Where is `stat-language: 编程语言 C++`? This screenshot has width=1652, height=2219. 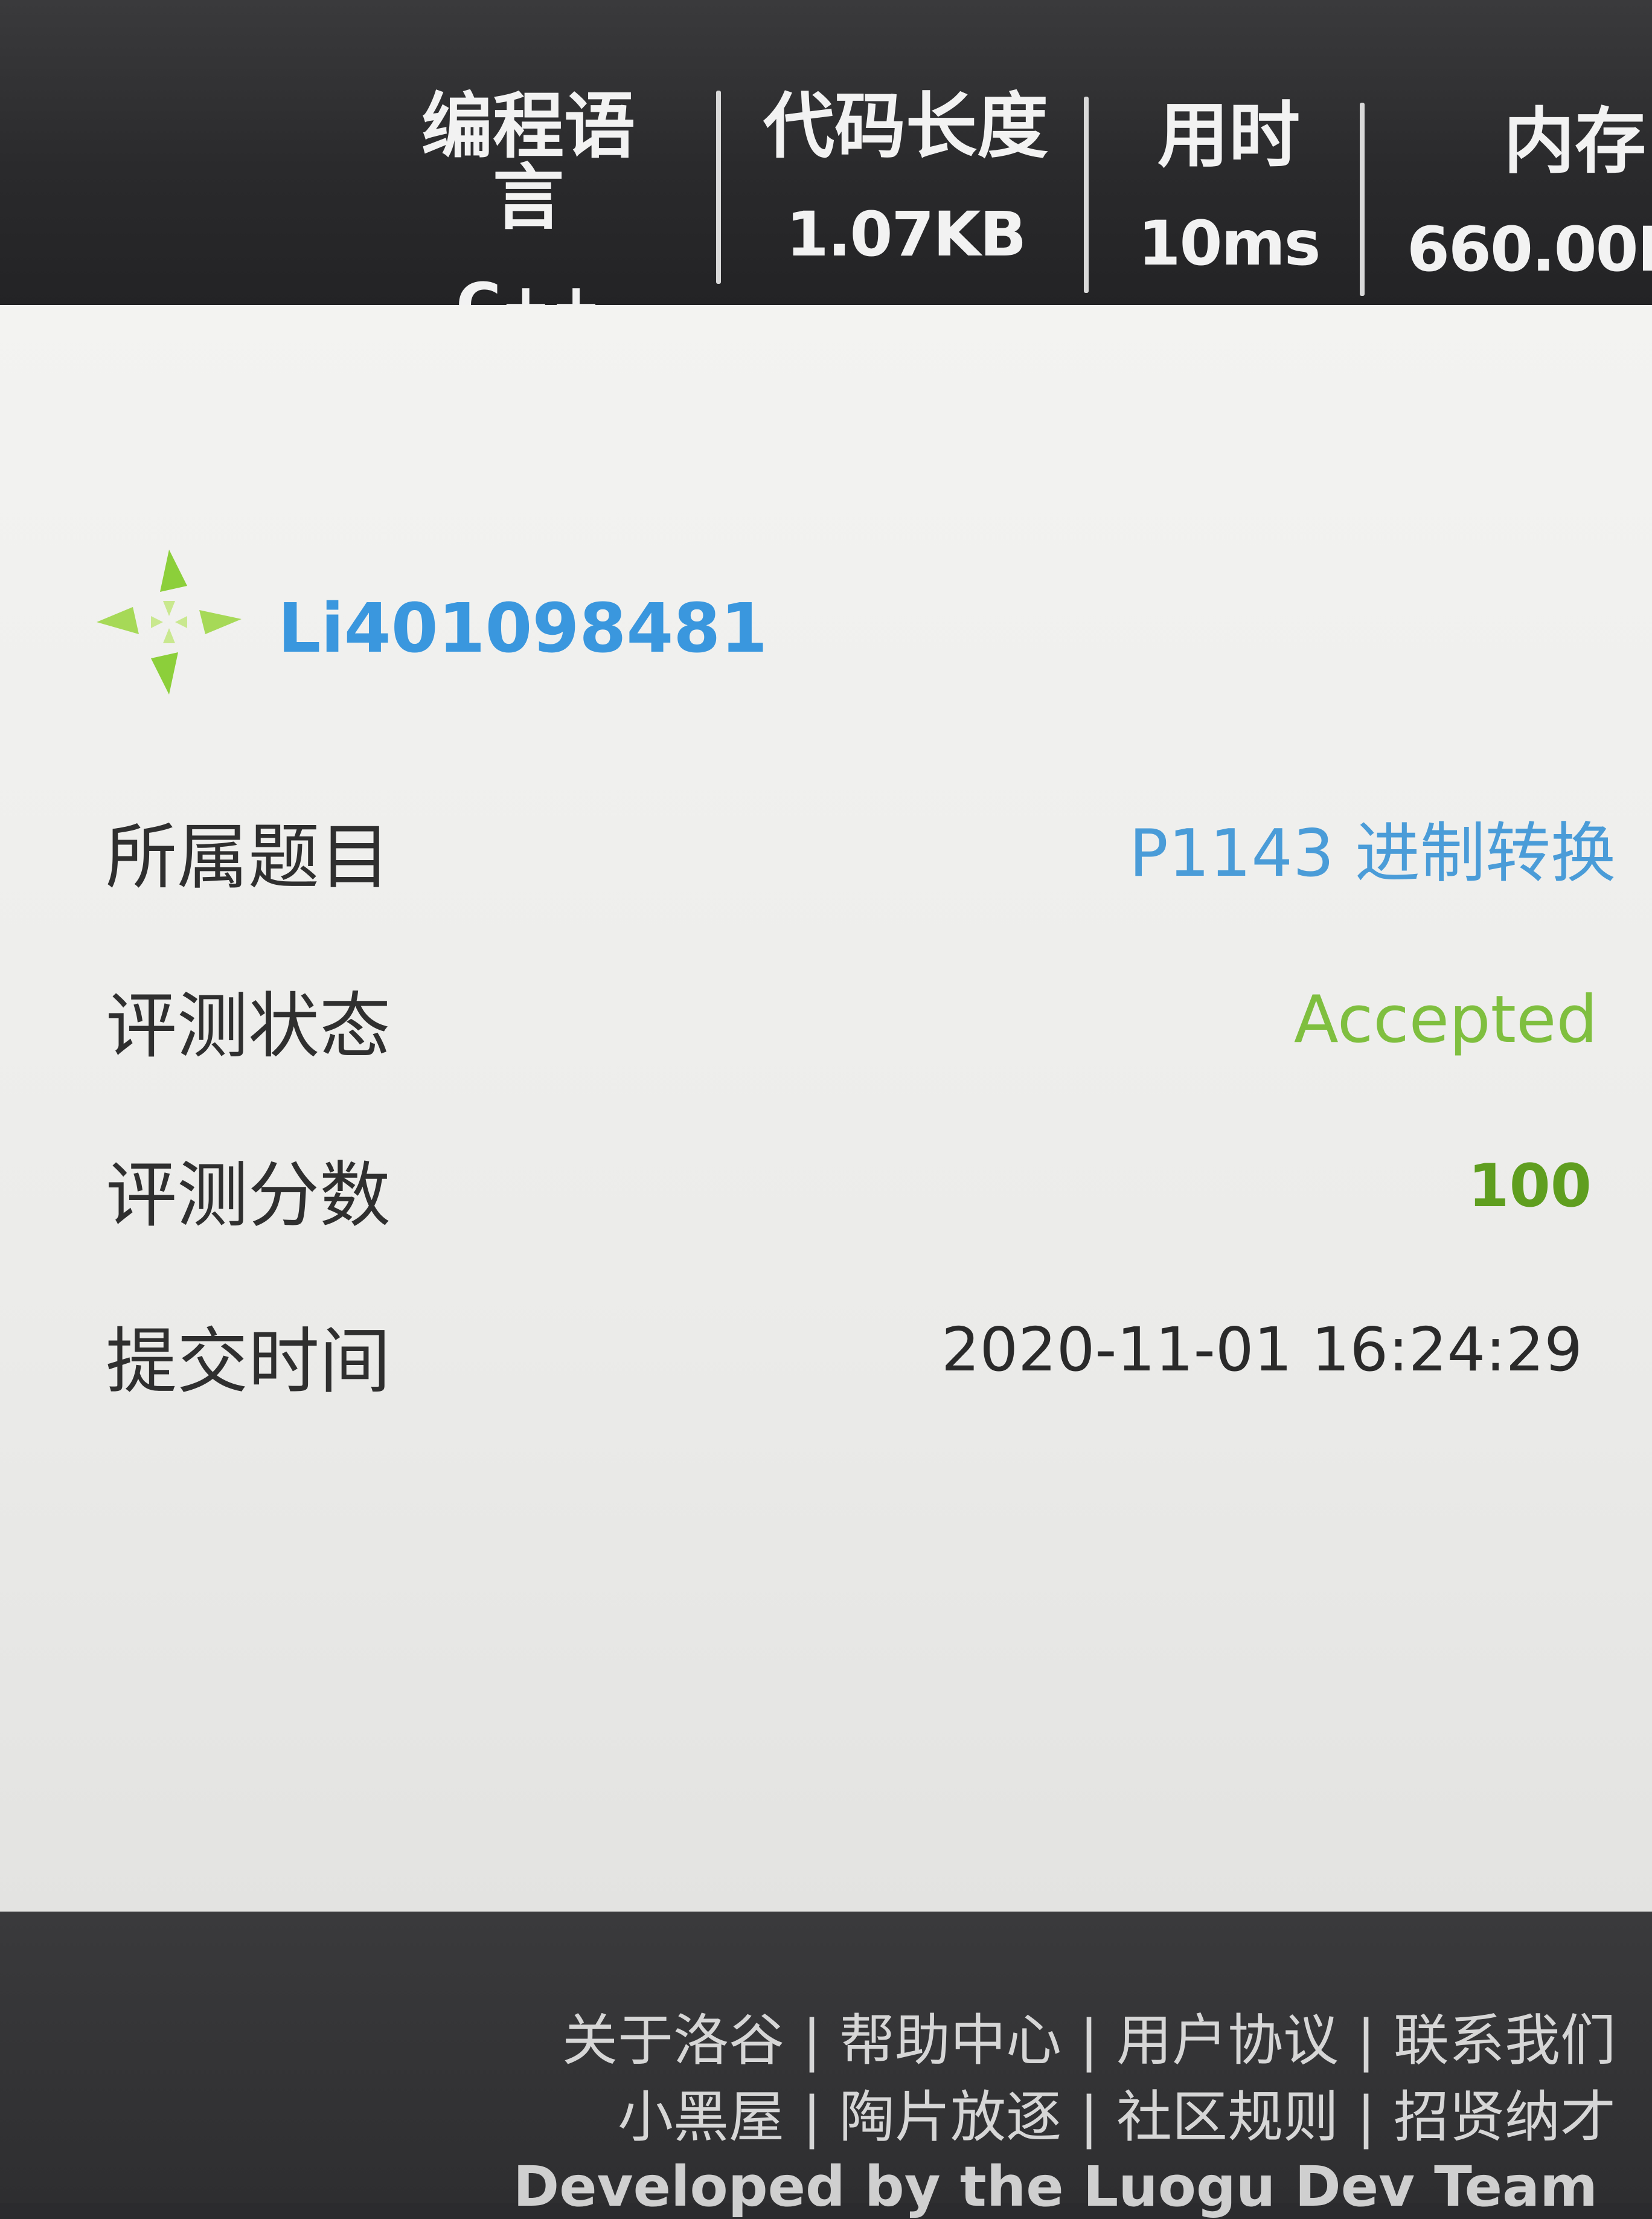
stat-language: 编程语言 C++ is located at coordinates (528, 214).